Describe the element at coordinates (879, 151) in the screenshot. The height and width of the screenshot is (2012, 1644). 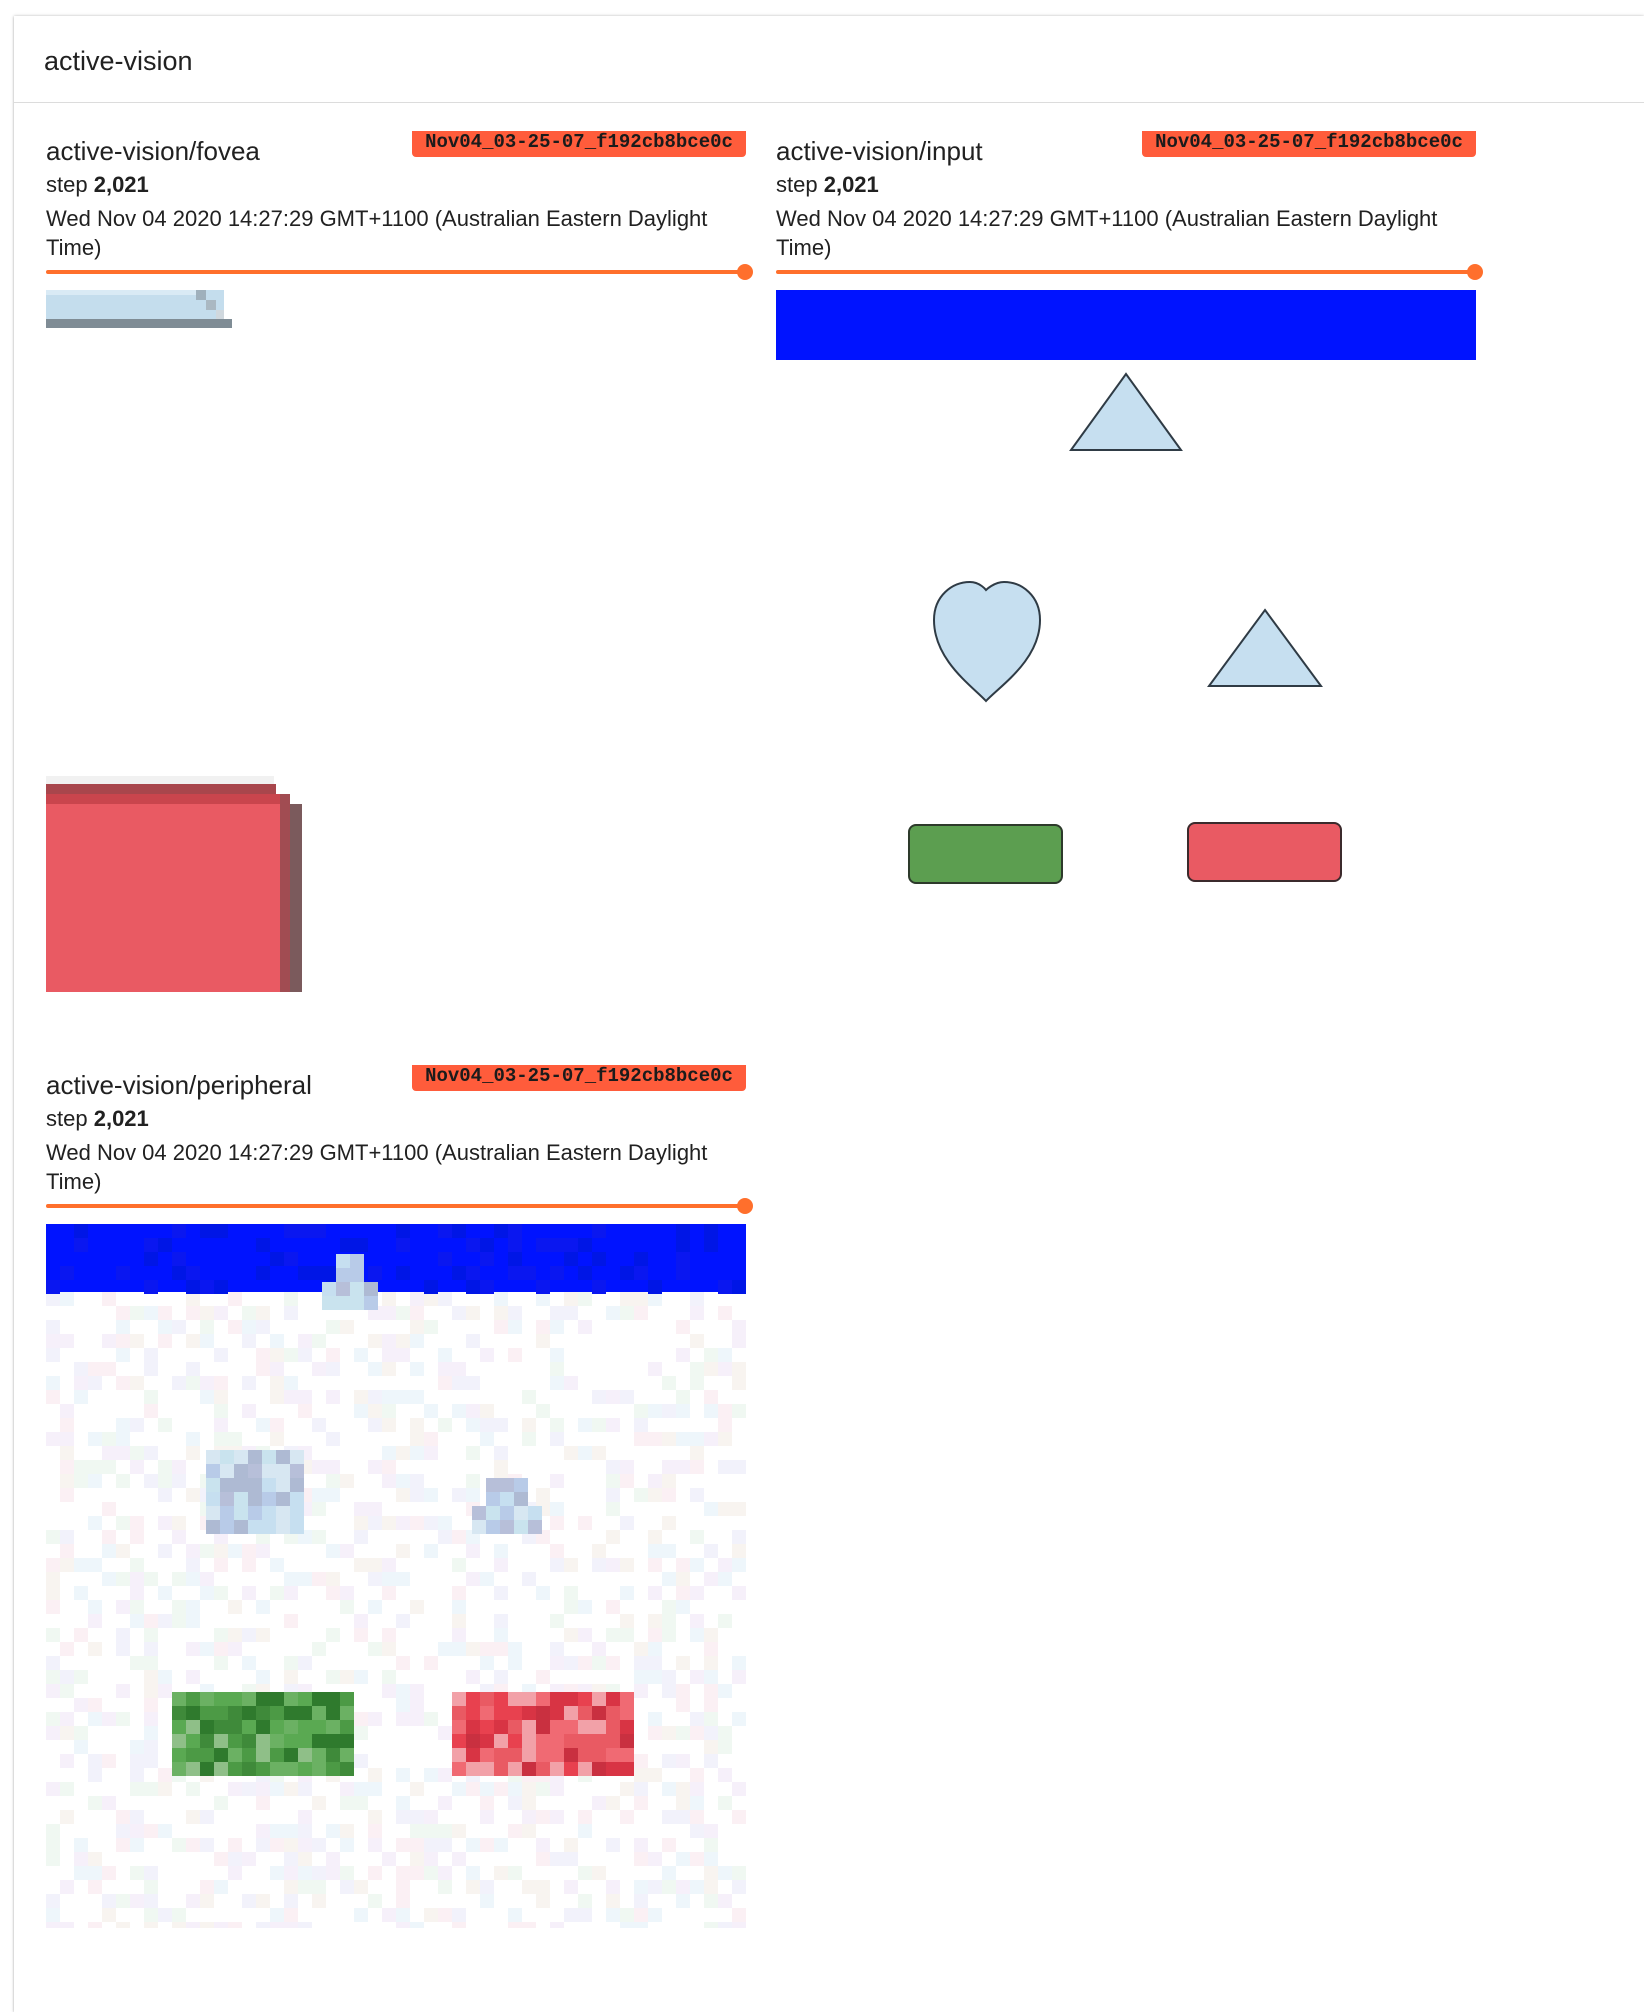
I see `card-title: active-vision/input` at that location.